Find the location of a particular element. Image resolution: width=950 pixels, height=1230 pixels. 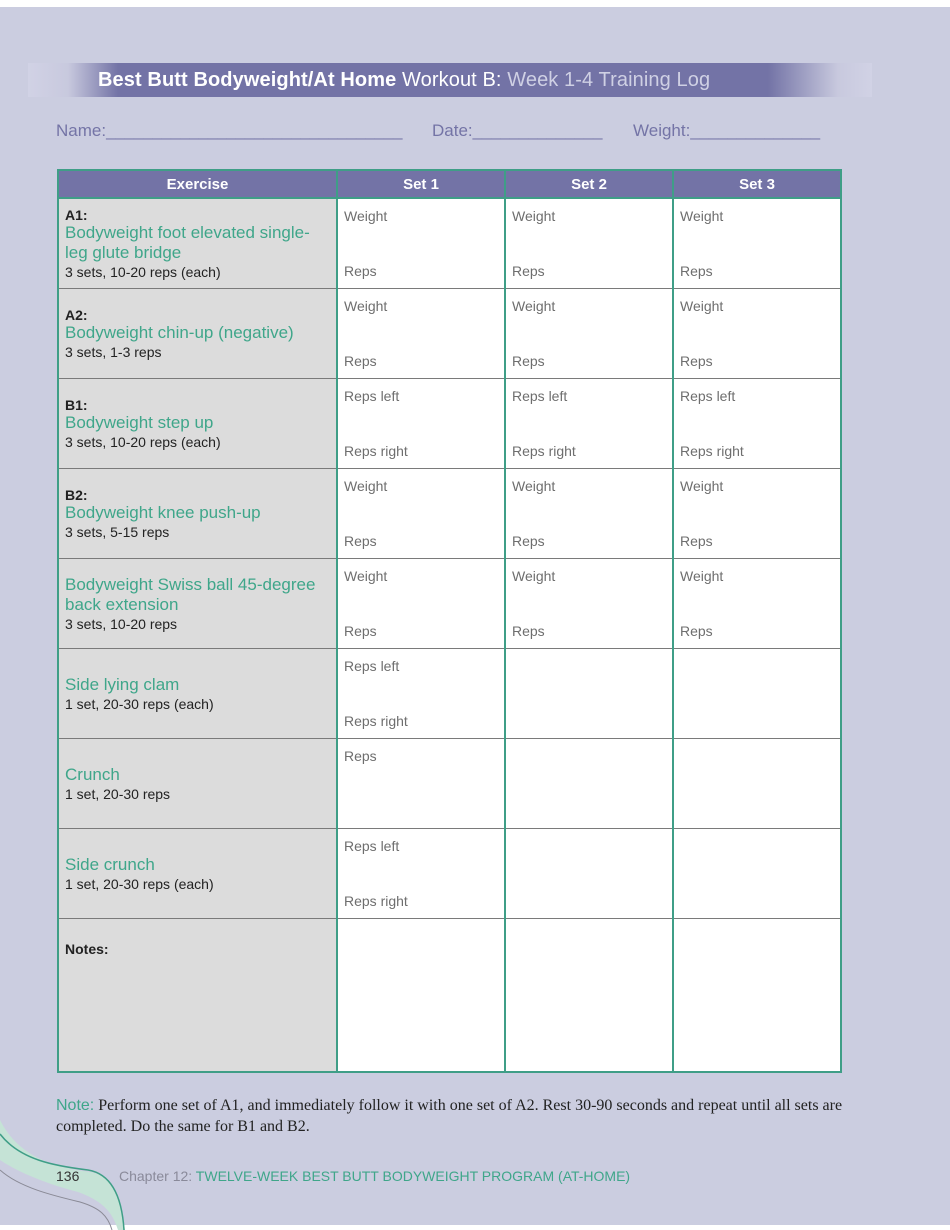

exercise-code: B2: is located at coordinates (76, 494).